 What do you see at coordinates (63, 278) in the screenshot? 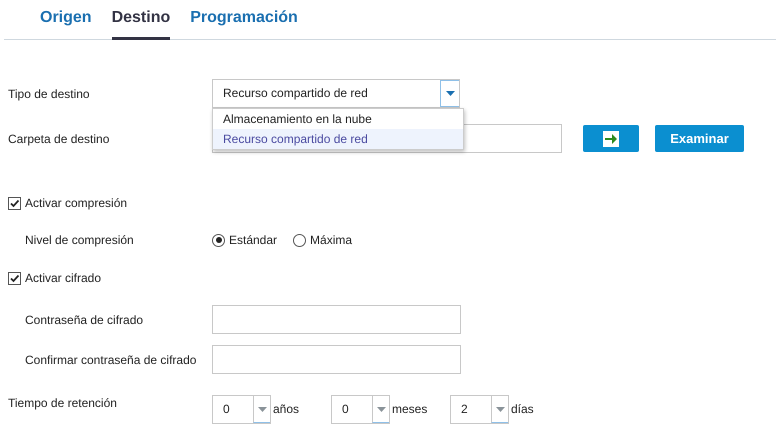
I see `checkbox-label: Activar cifrado` at bounding box center [63, 278].